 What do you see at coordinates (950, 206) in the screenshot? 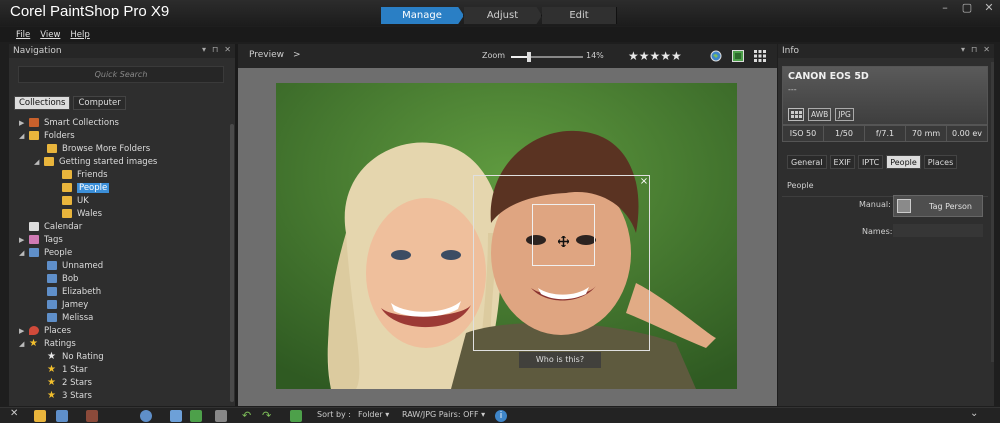
I see `tag-person-label: Tag Person` at bounding box center [950, 206].